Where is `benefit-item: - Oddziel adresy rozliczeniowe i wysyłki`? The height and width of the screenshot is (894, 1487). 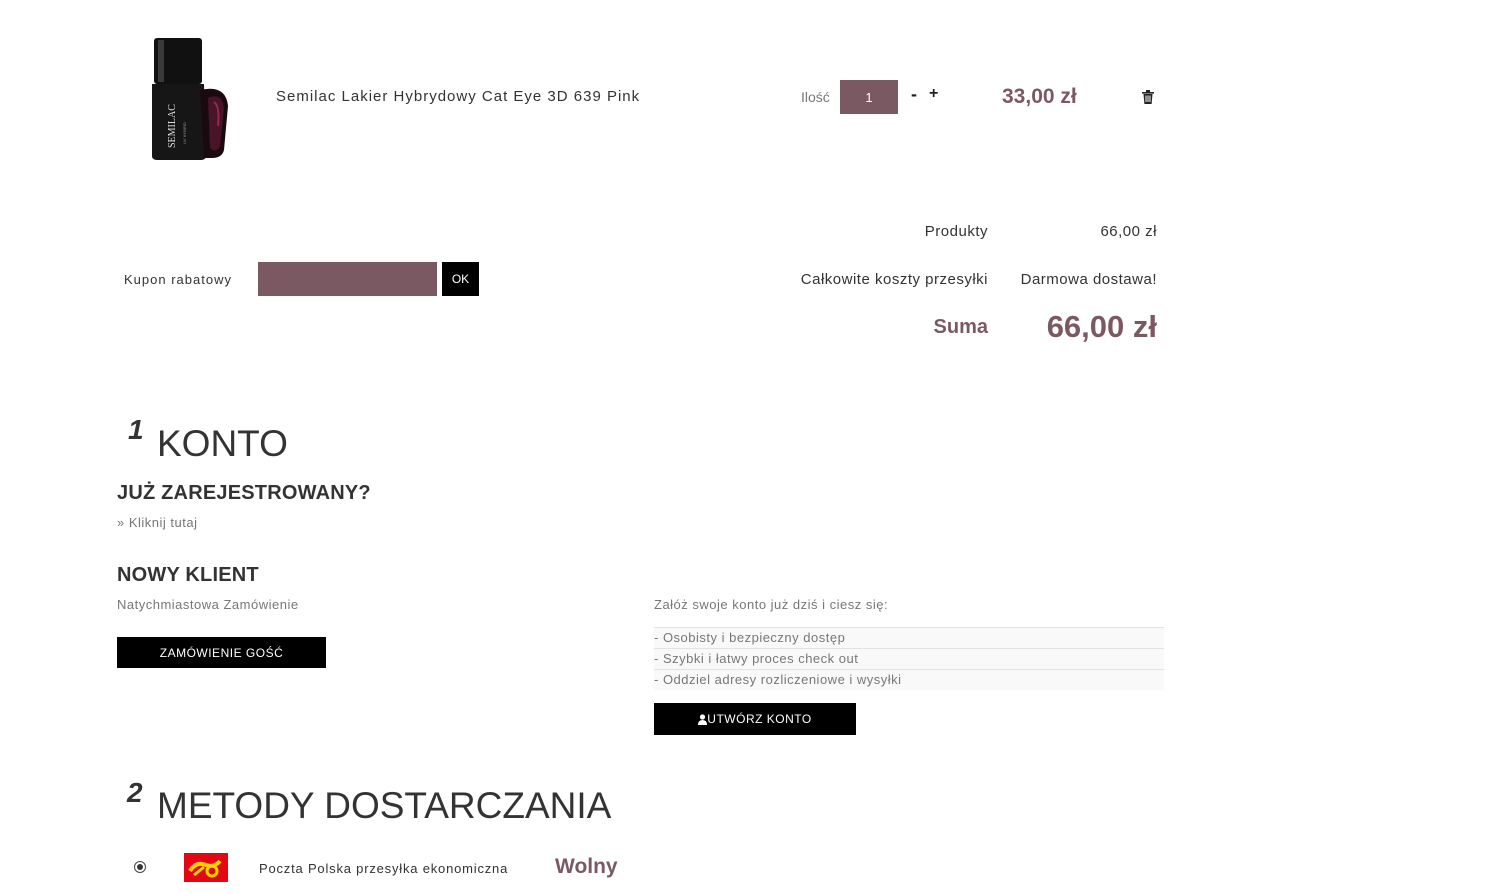 benefit-item: - Oddziel adresy rozliczeniowe i wysyłki is located at coordinates (909, 679).